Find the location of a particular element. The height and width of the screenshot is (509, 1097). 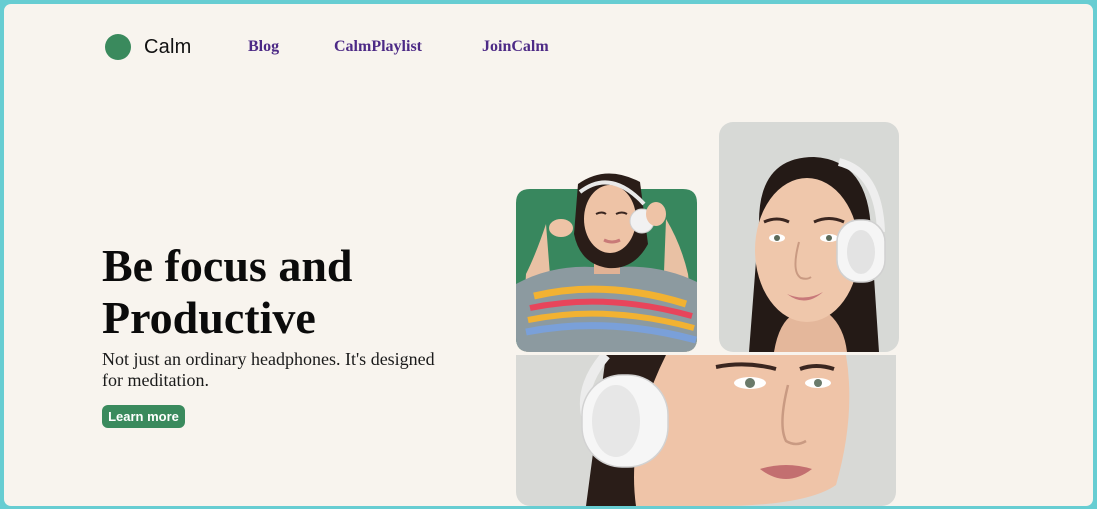

hero-image-green is located at coordinates (606, 258).